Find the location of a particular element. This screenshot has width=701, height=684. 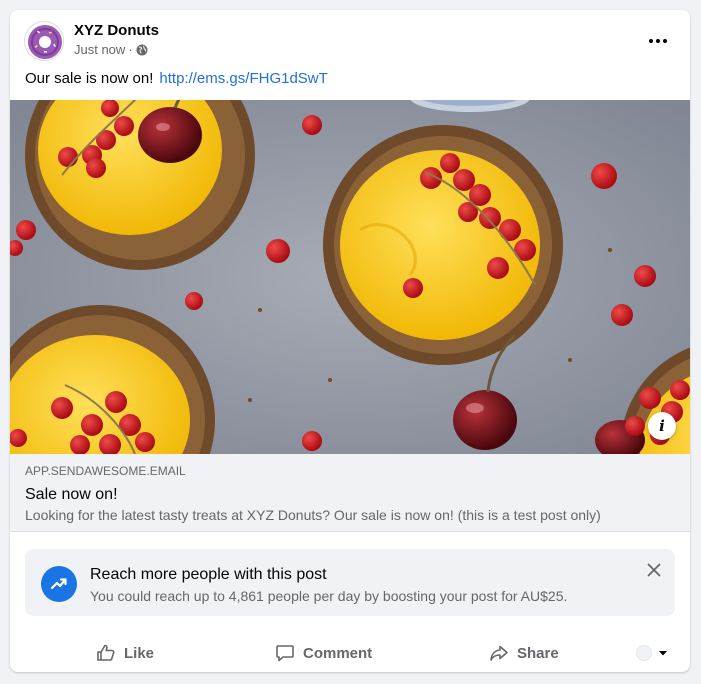

post-timestamp: Just now is located at coordinates (99, 49).